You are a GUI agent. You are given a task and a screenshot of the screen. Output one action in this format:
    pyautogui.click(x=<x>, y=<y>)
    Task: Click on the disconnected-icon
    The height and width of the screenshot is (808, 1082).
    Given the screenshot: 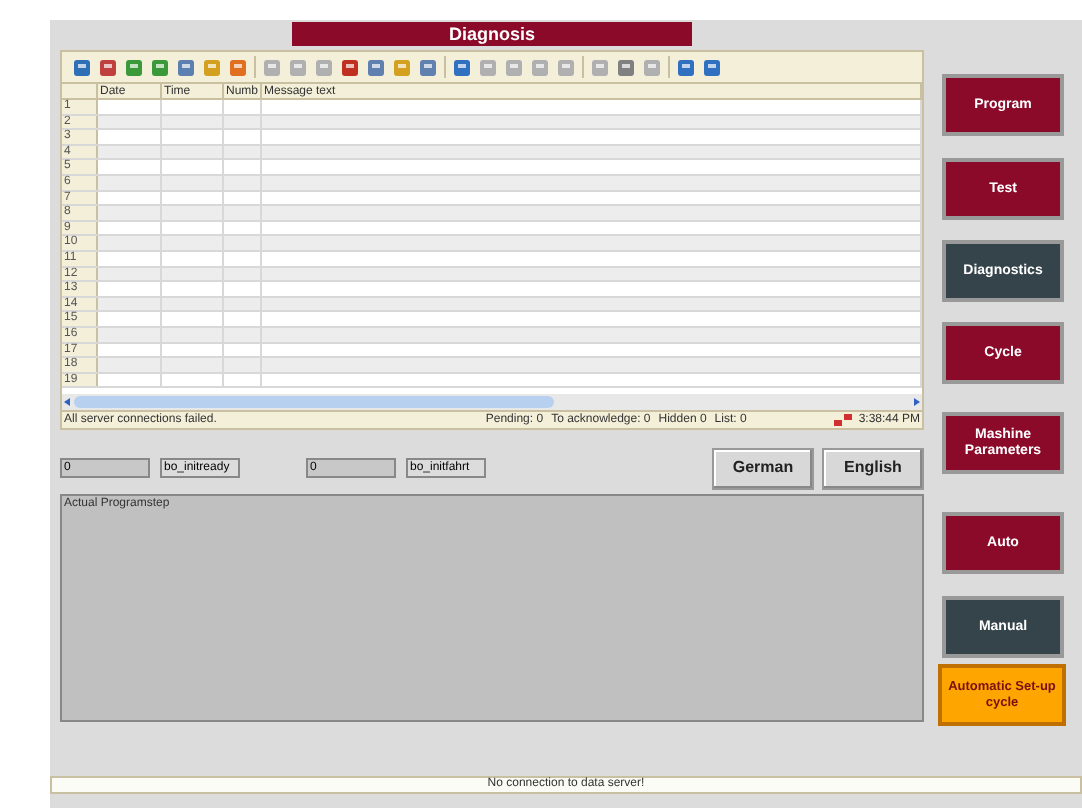 What is the action you would take?
    pyautogui.click(x=843, y=420)
    